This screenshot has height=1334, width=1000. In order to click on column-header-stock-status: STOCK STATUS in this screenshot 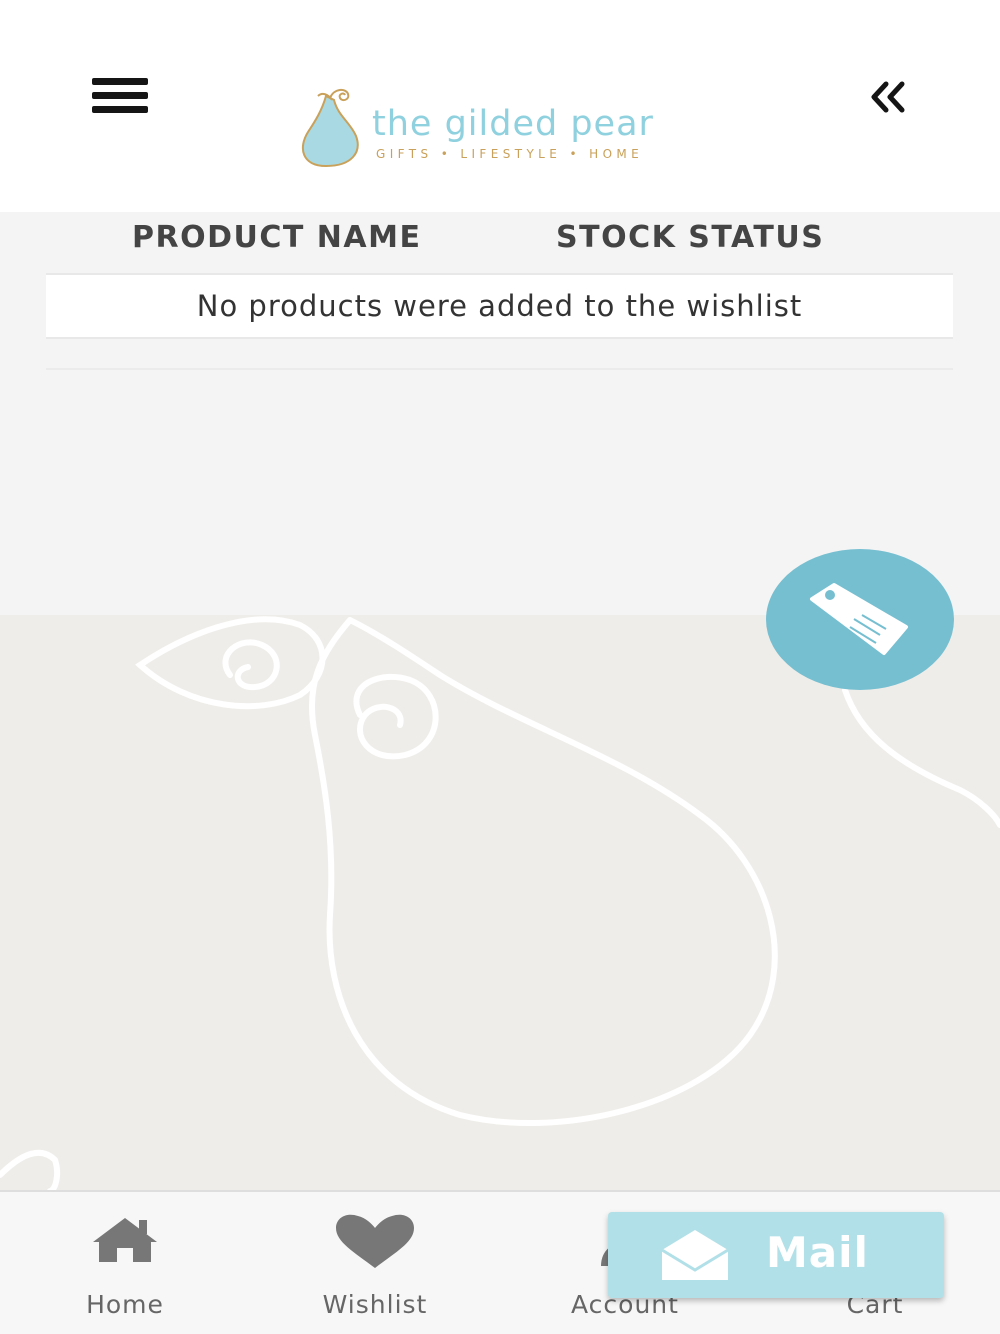, I will do `click(690, 237)`.